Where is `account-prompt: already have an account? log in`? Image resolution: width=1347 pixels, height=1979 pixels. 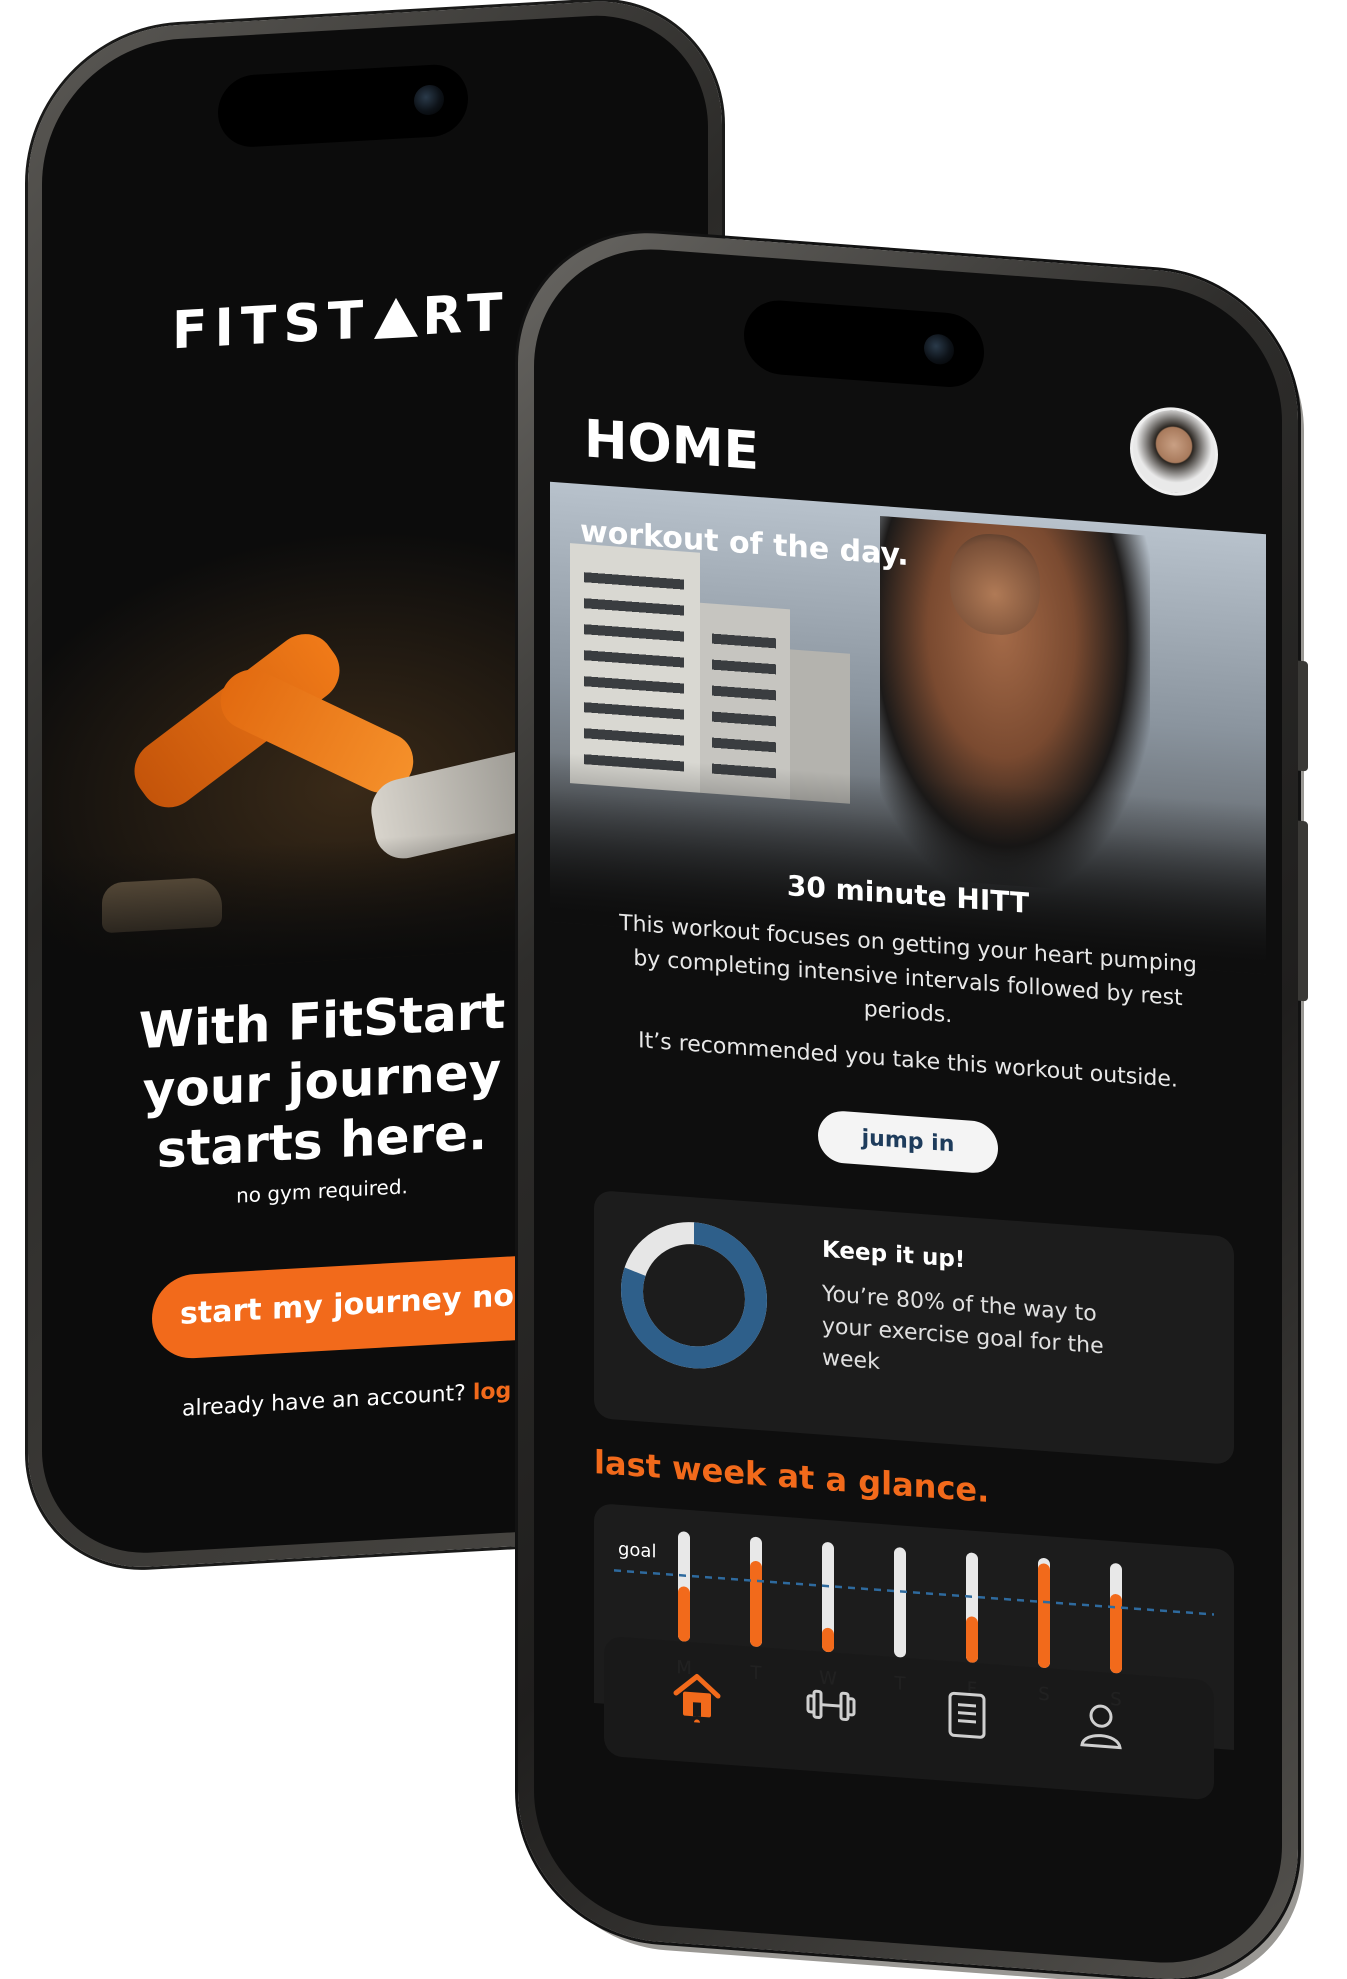
account-prompt: already have an account? log in is located at coordinates (362, 1399).